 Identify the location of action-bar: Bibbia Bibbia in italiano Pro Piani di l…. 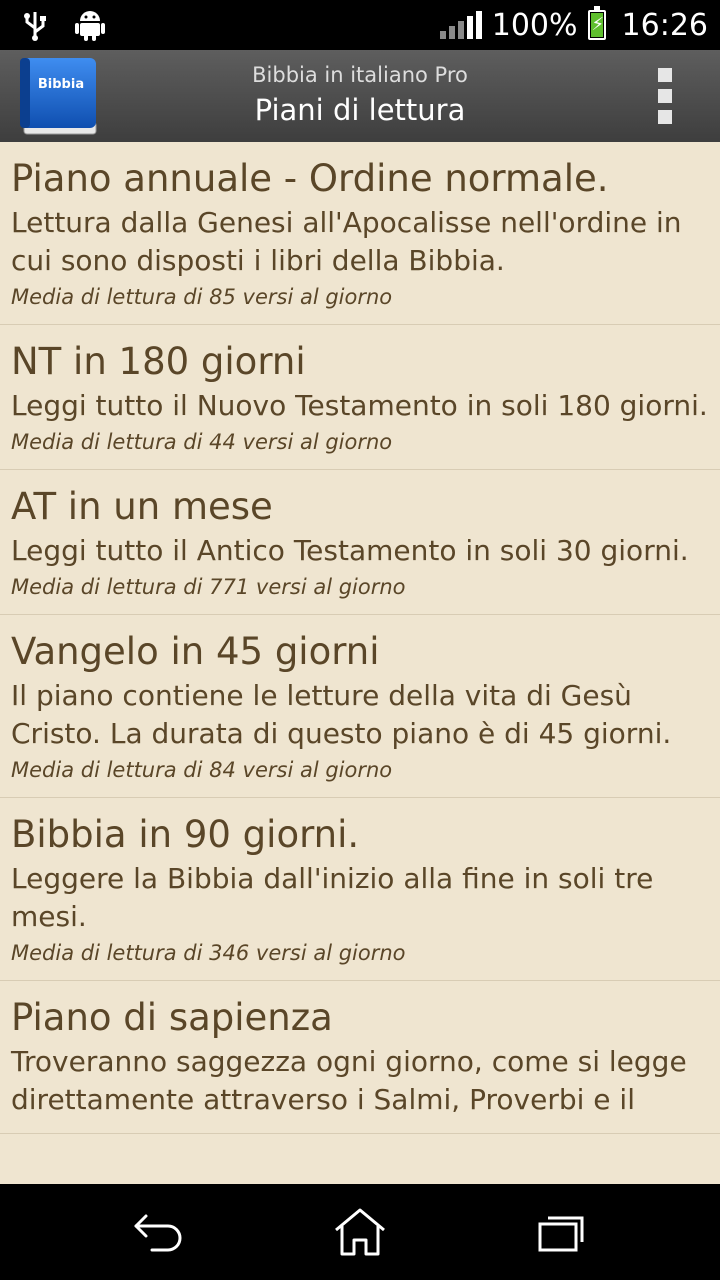
(360, 96).